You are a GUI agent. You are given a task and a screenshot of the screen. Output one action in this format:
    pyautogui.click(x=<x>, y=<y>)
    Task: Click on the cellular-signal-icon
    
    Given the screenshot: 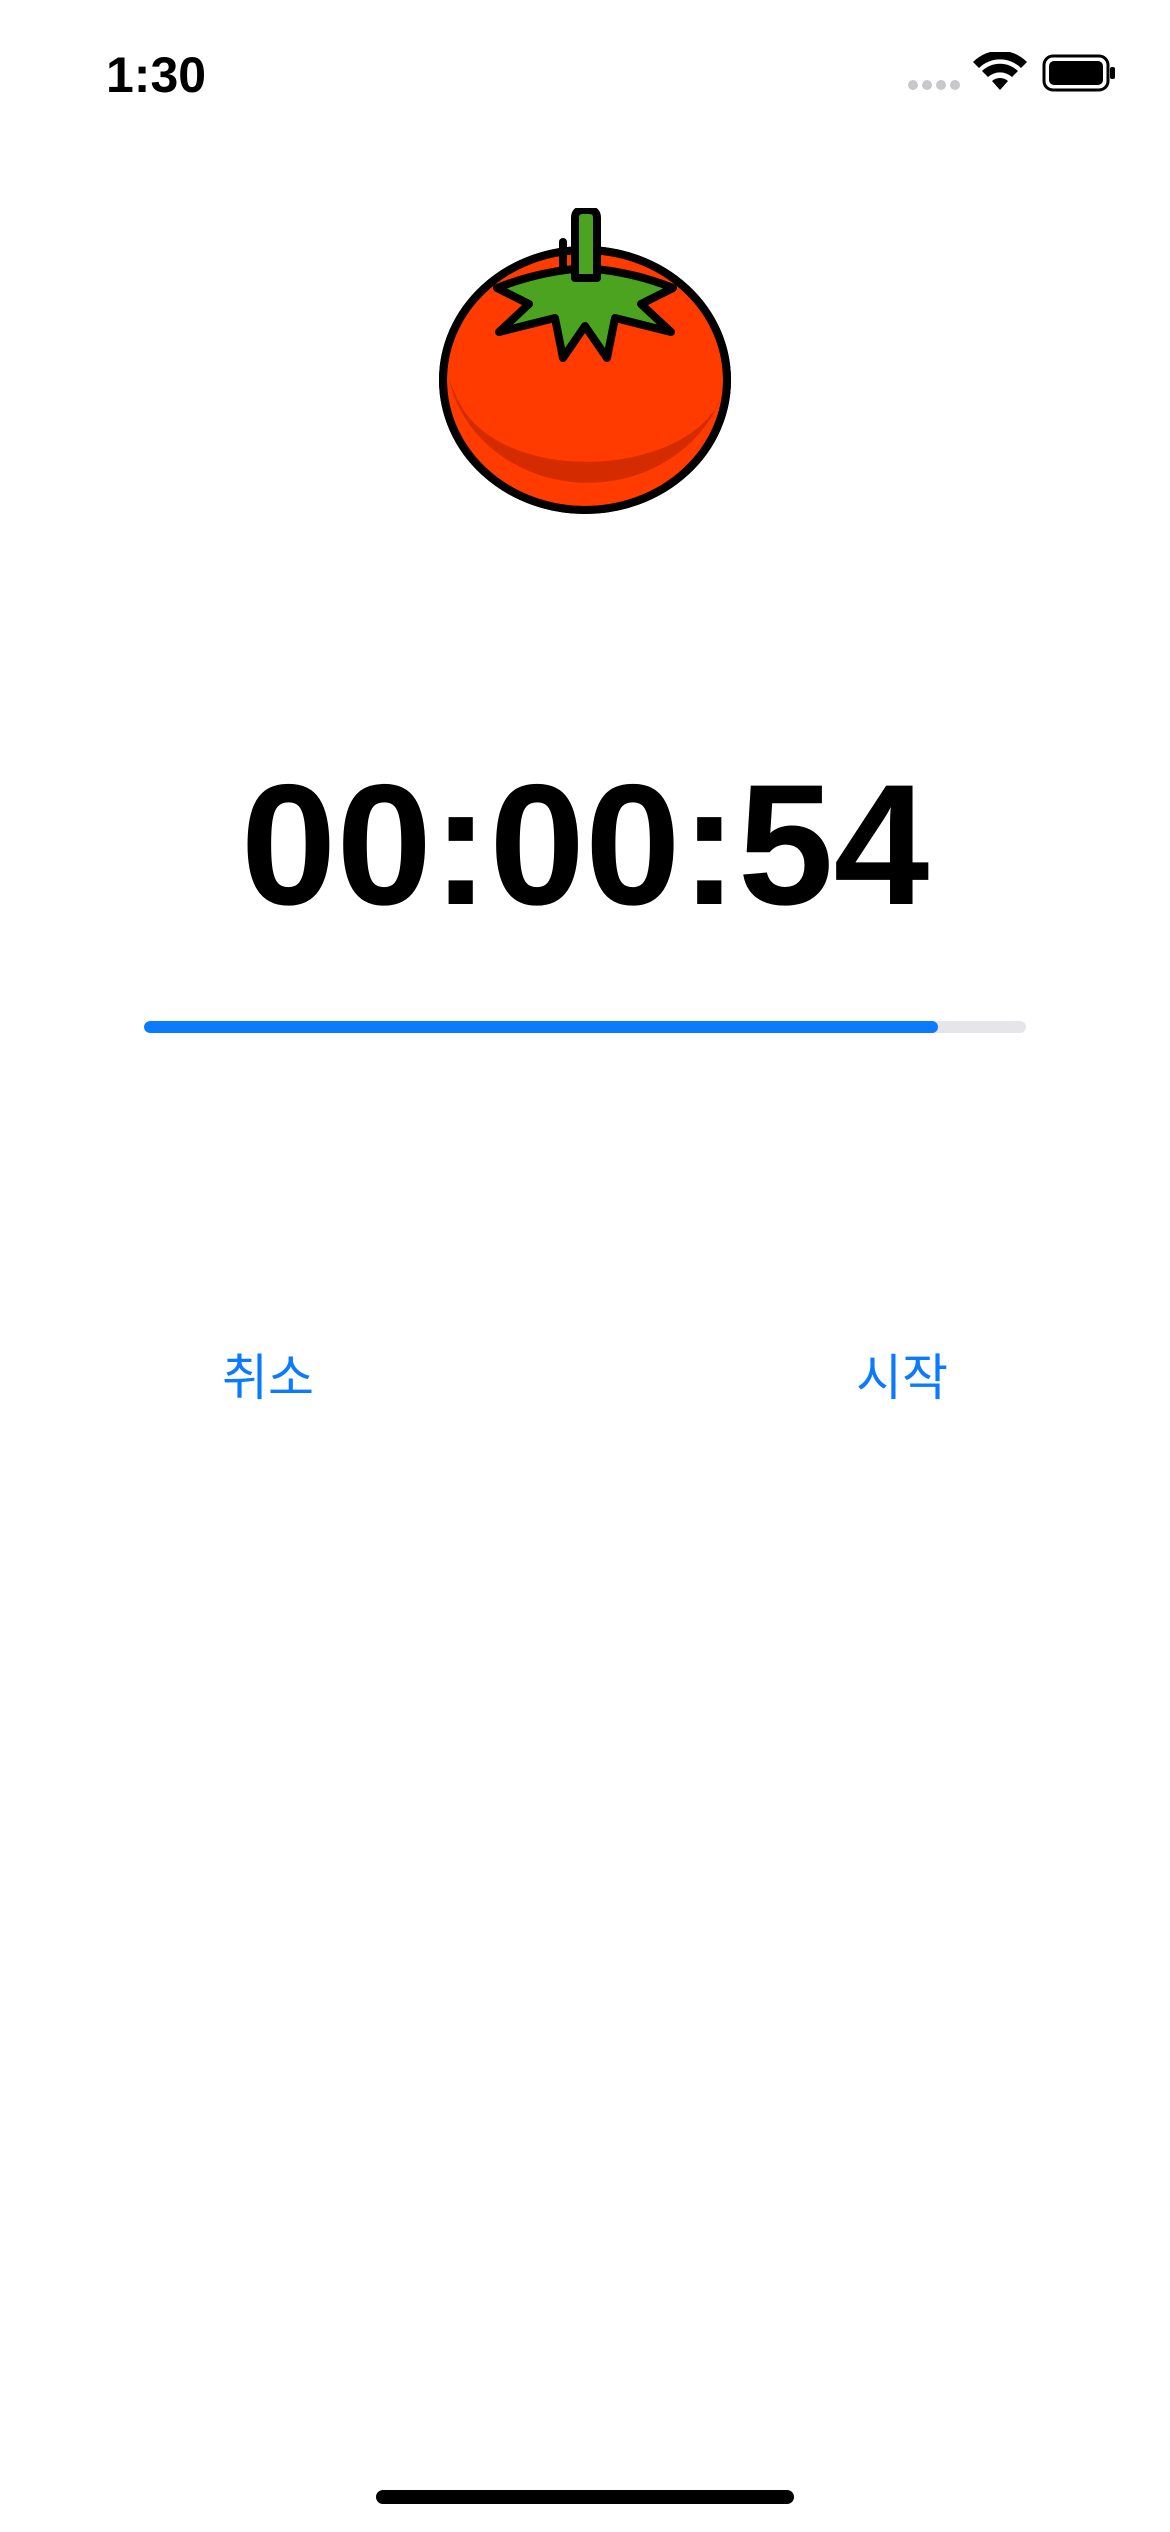 What is the action you would take?
    pyautogui.click(x=934, y=85)
    